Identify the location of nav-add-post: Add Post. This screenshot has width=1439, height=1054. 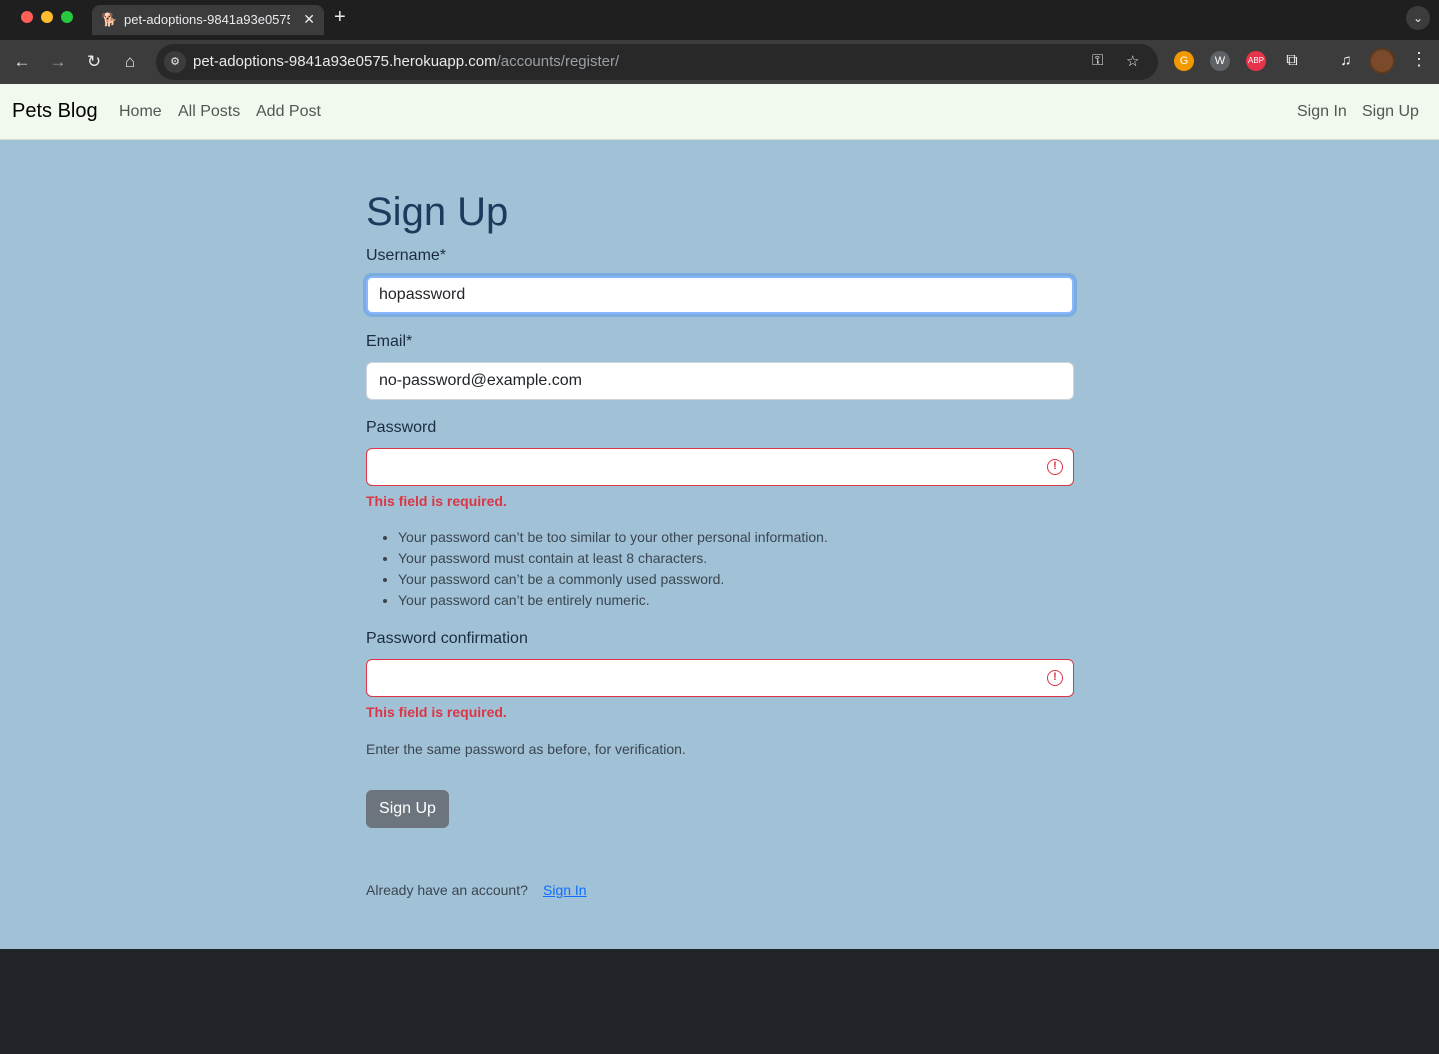
(288, 112).